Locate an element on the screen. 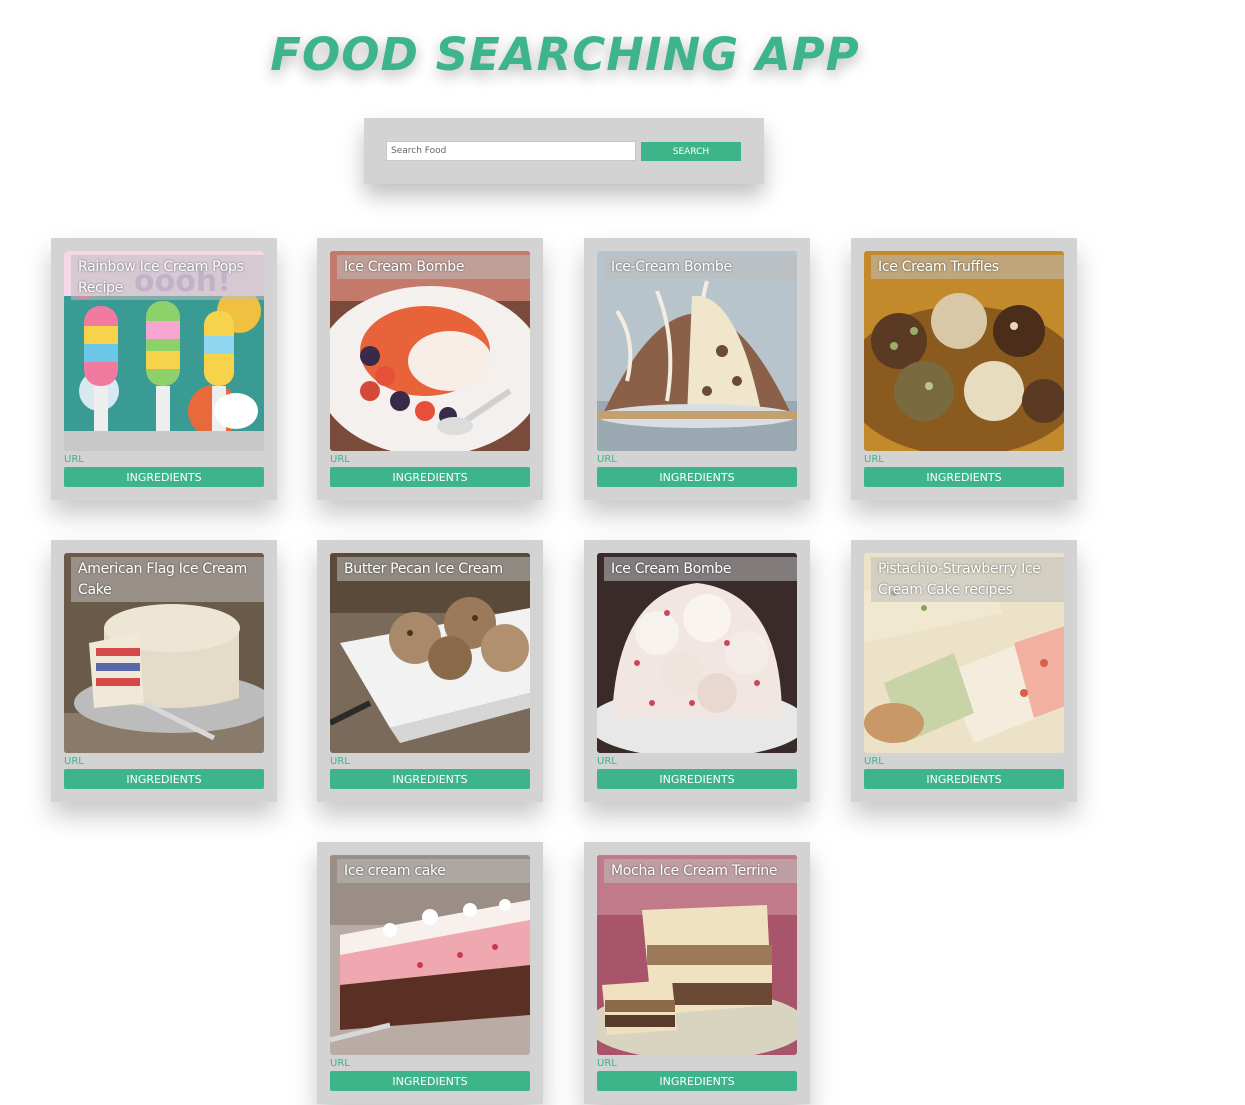 This screenshot has height=1105, width=1245. recipe-title: Rainbow Ice Cream Pops Recipe is located at coordinates (167, 277).